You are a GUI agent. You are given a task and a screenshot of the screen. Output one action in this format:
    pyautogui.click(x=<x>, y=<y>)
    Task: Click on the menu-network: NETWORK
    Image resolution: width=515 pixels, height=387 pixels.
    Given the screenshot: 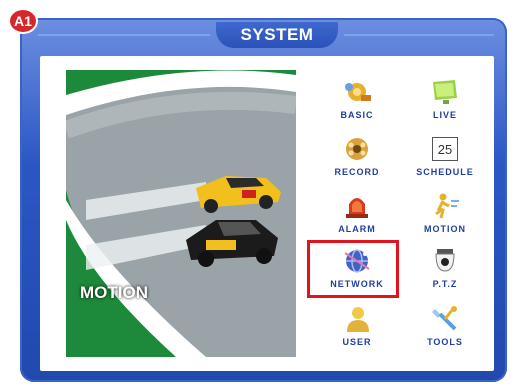 What is the action you would take?
    pyautogui.click(x=357, y=272)
    